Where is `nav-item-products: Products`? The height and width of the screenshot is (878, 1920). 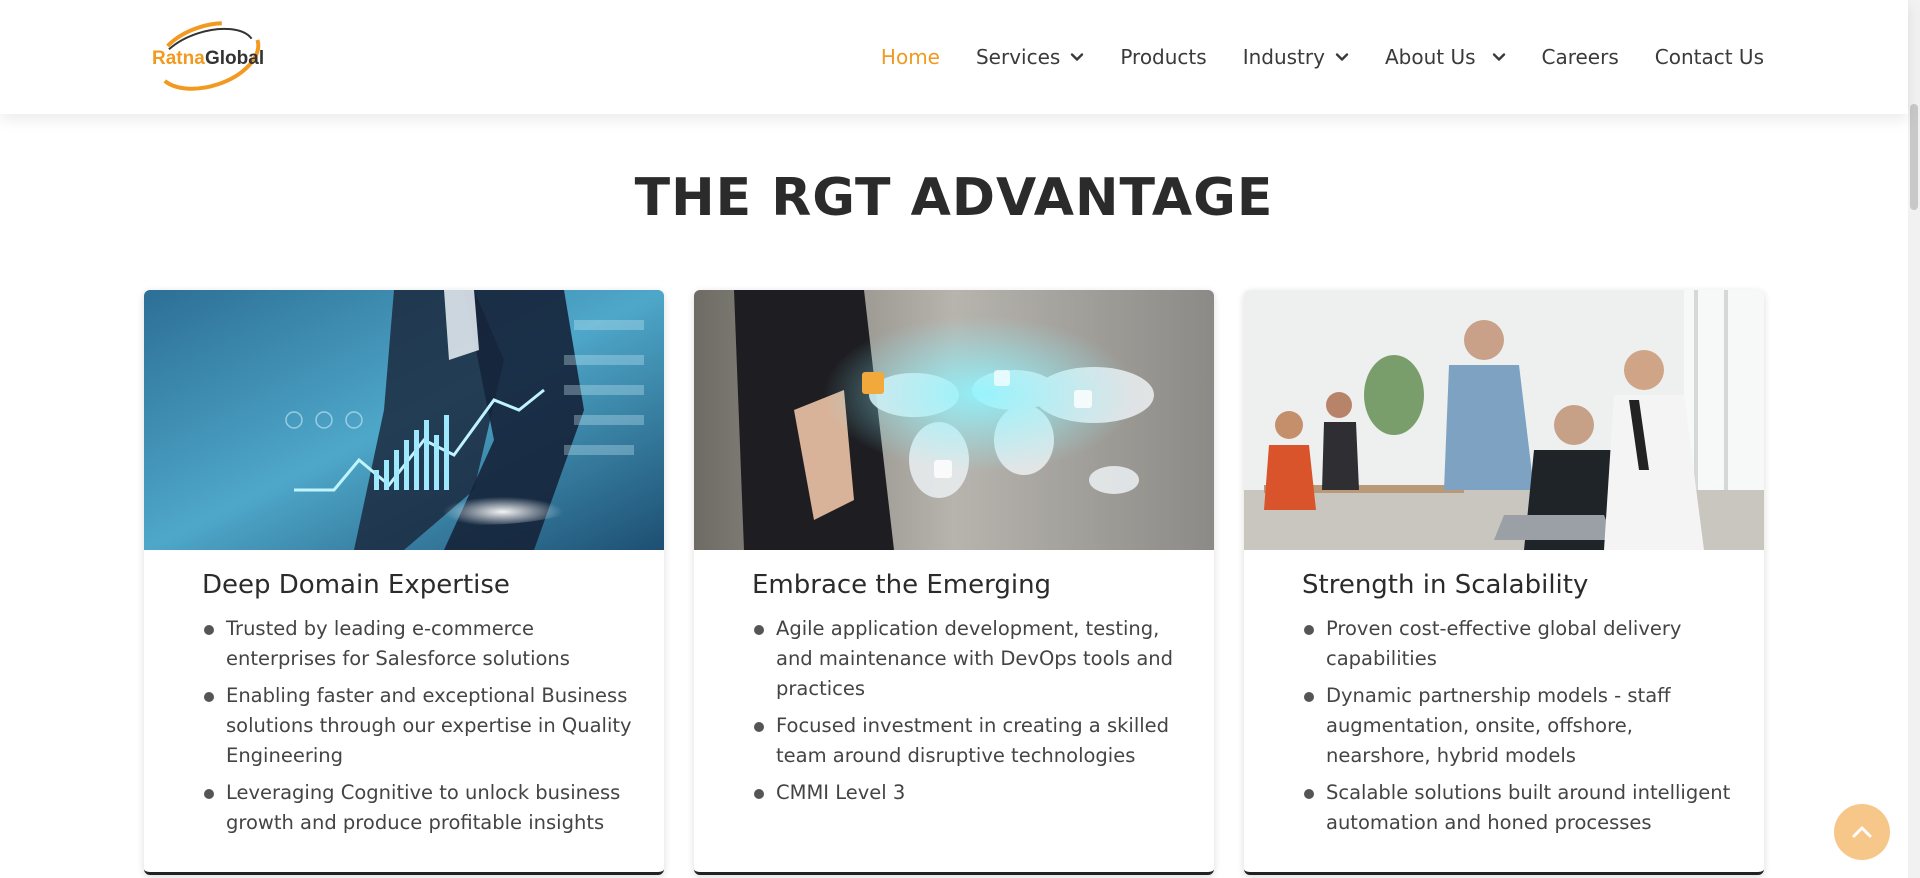 nav-item-products: Products is located at coordinates (1163, 57).